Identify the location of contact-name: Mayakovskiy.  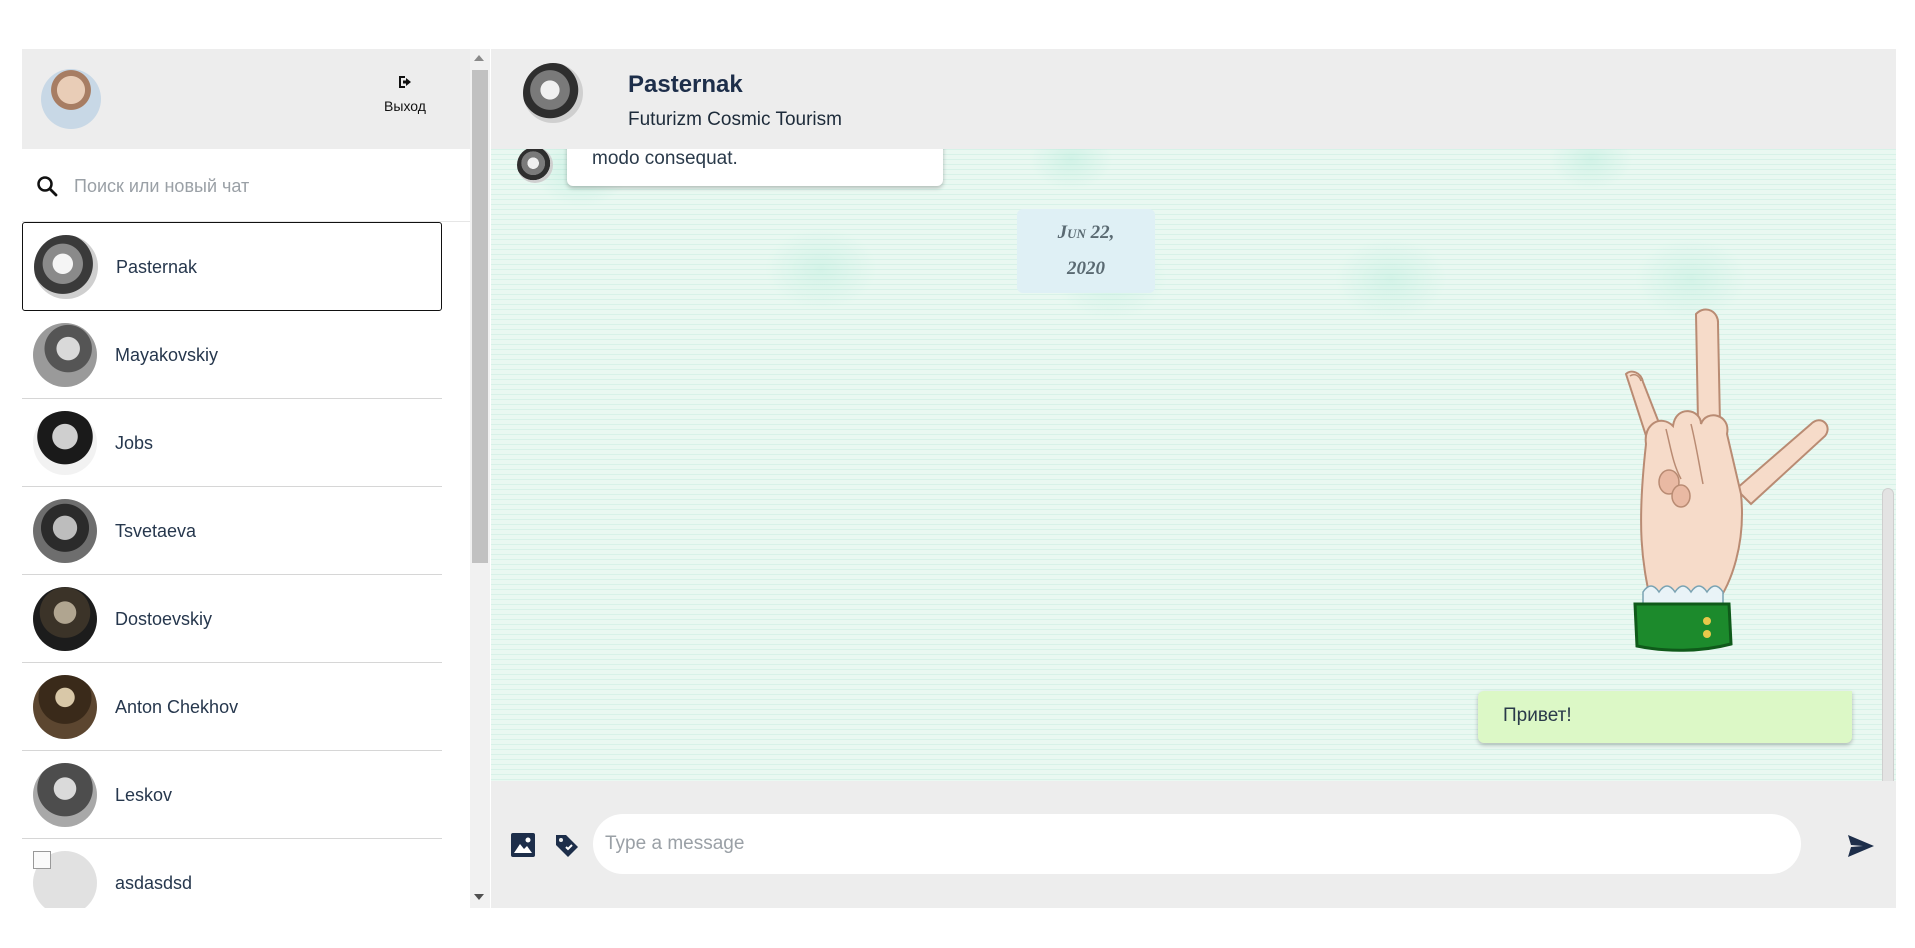
(167, 355).